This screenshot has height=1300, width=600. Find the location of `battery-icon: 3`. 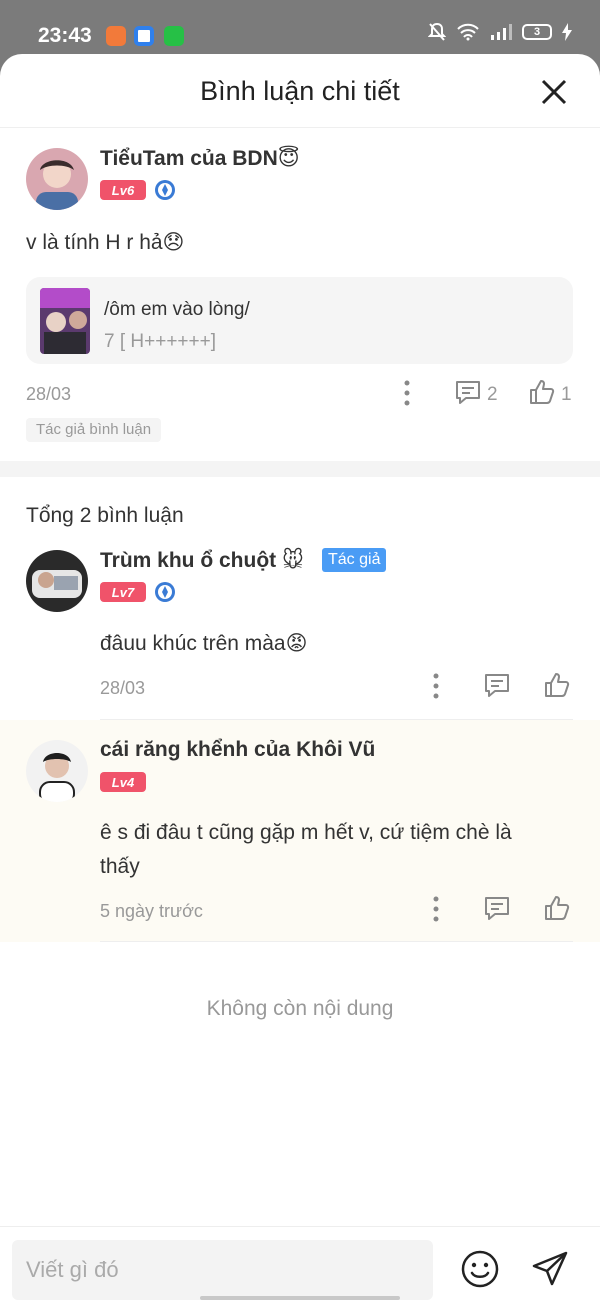

battery-icon: 3 is located at coordinates (537, 32).